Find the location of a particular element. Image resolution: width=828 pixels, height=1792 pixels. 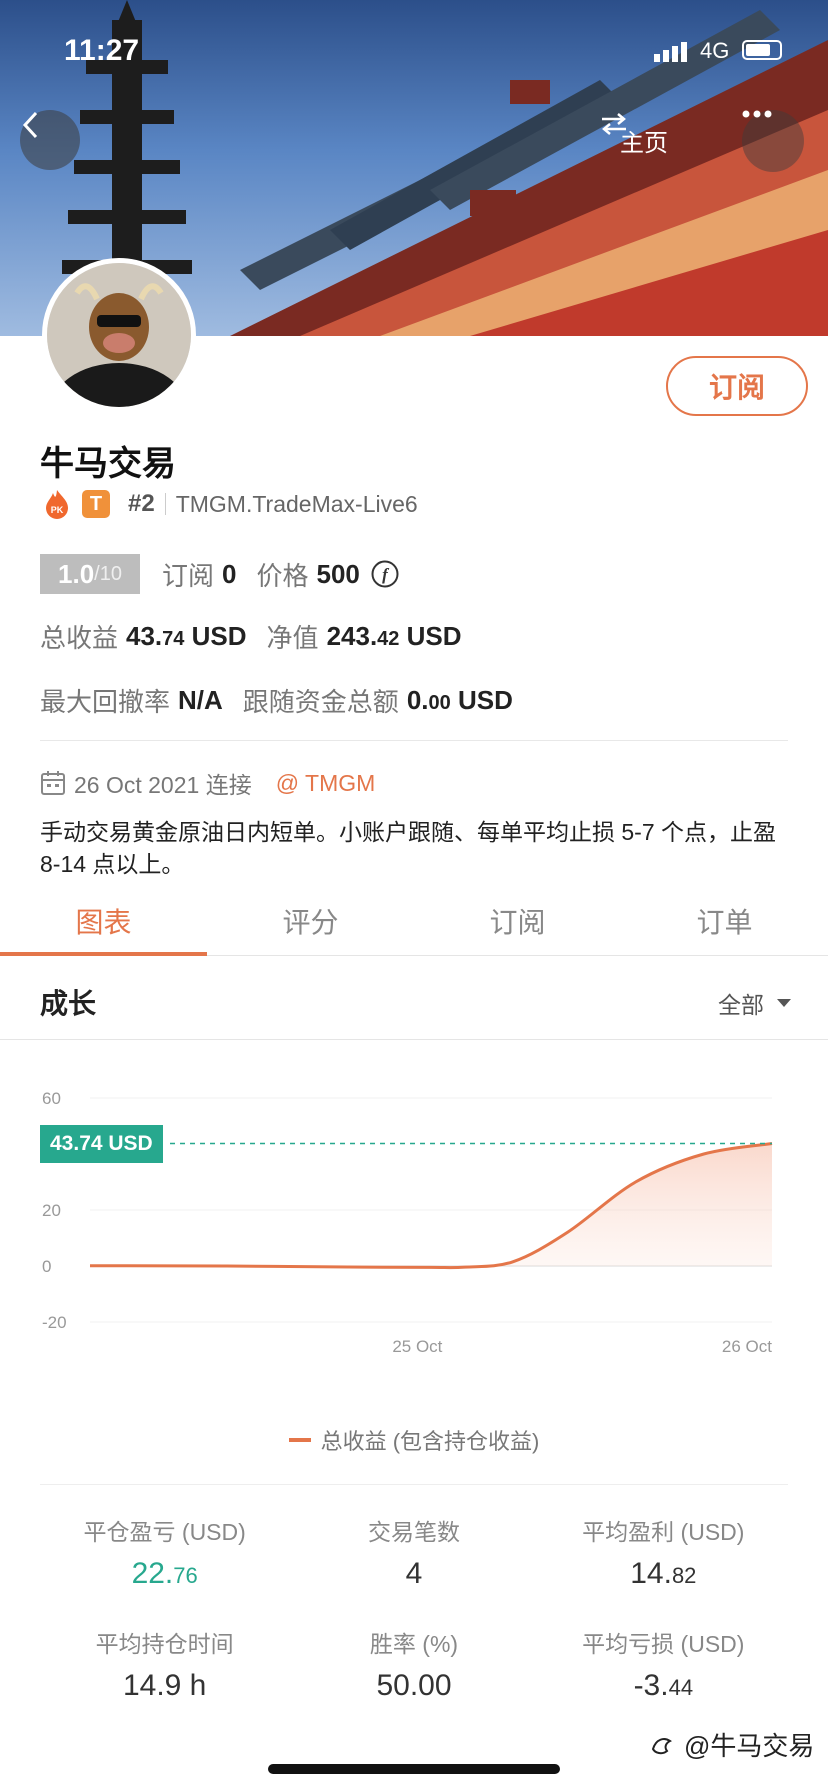

battery-icon is located at coordinates (762, 50).